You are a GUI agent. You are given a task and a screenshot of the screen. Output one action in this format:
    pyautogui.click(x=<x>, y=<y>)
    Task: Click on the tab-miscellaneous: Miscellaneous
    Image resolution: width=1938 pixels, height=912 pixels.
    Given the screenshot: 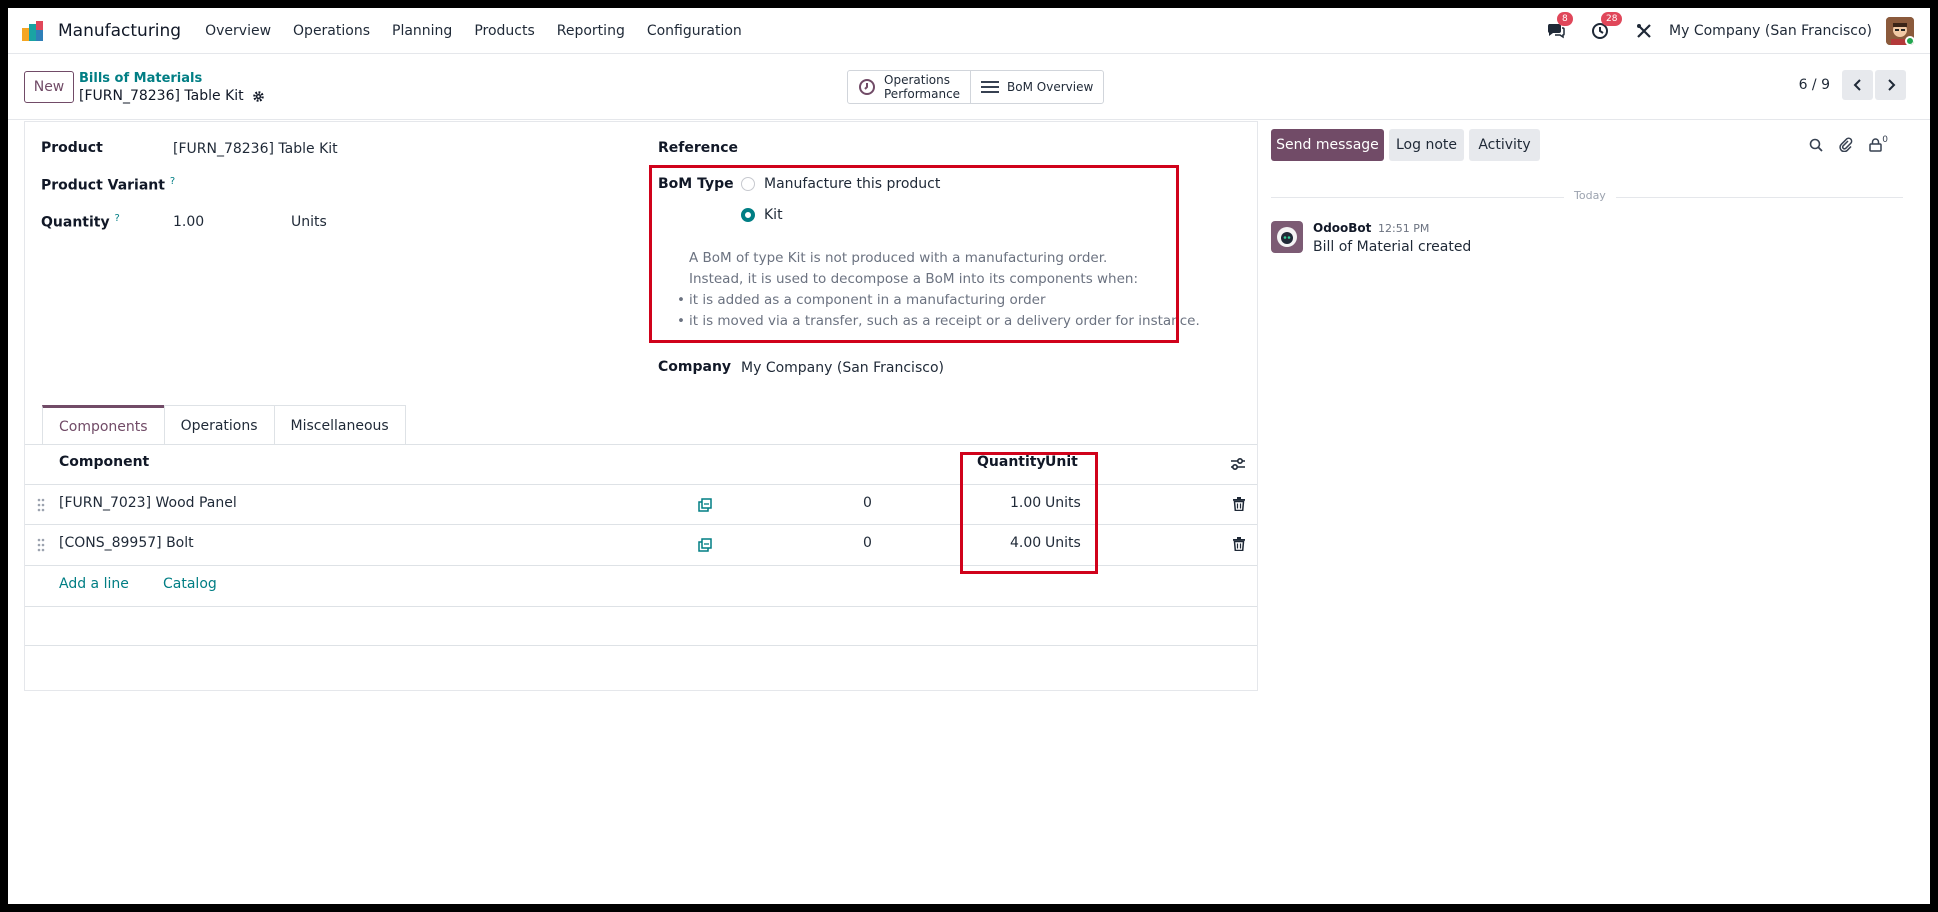 What is the action you would take?
    pyautogui.click(x=339, y=425)
    